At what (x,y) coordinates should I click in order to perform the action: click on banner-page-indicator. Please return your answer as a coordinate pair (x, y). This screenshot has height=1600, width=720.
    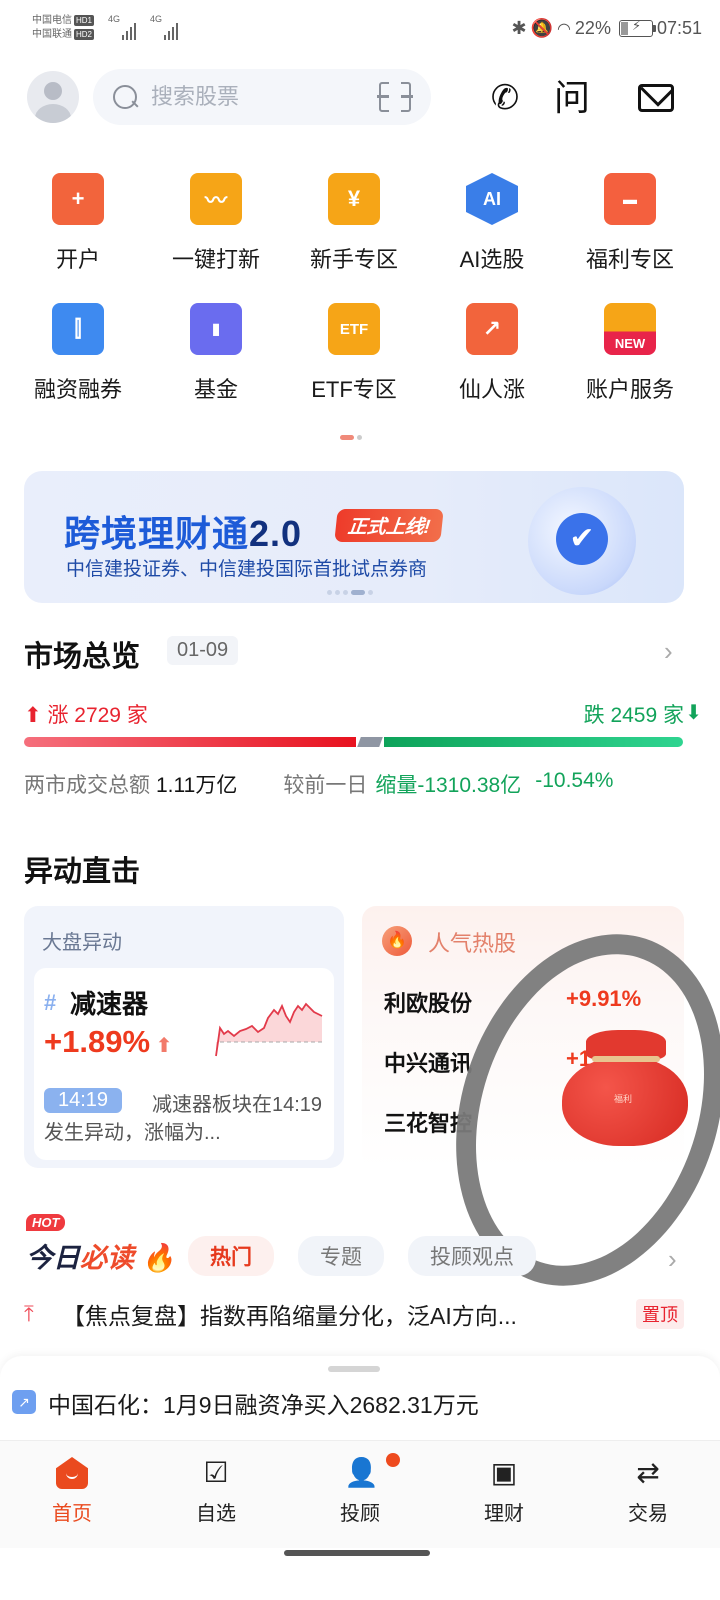
    Looking at the image, I should click on (350, 592).